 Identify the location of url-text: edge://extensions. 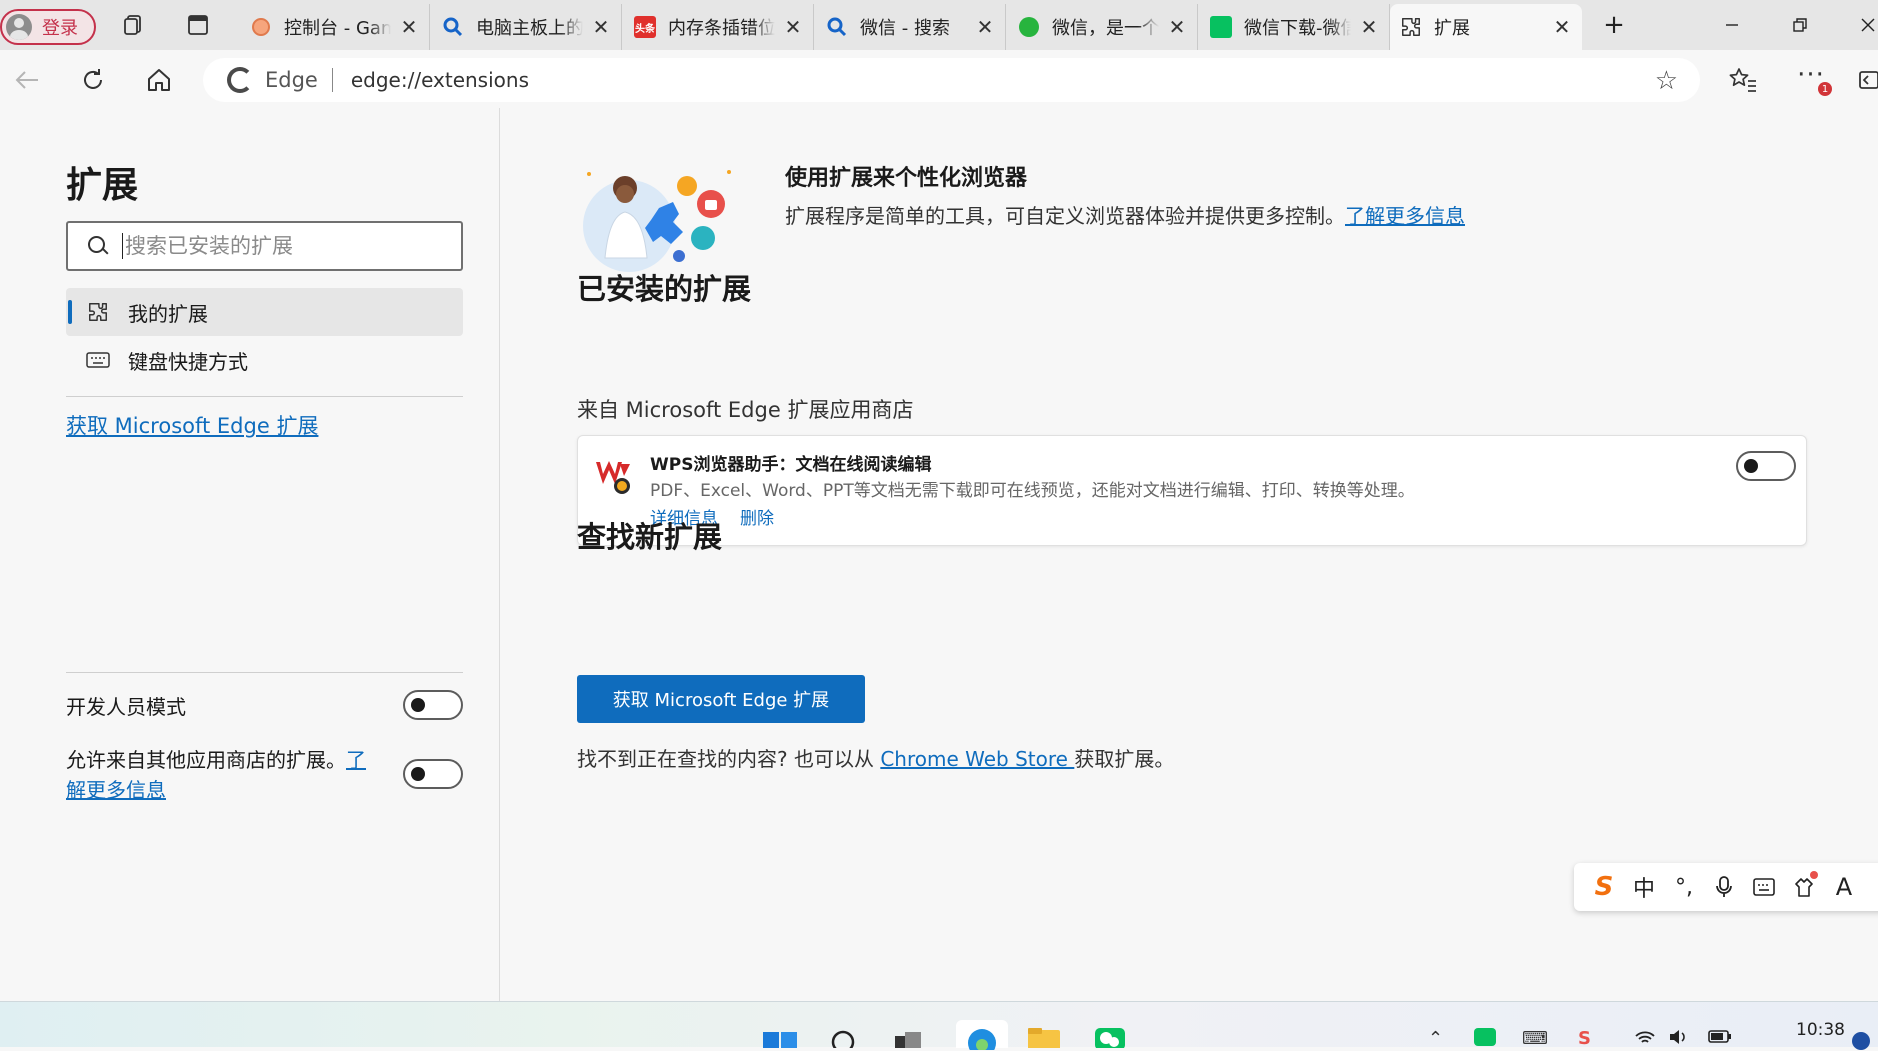
(440, 80).